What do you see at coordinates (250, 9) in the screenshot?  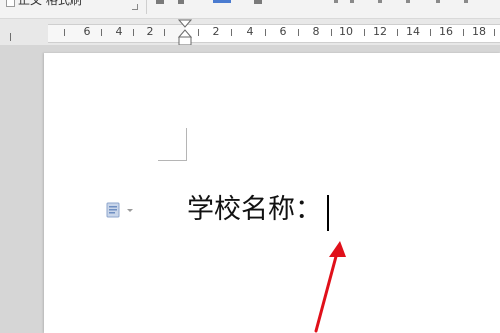 I see `ribbon-toolbar: 正文 格式刷` at bounding box center [250, 9].